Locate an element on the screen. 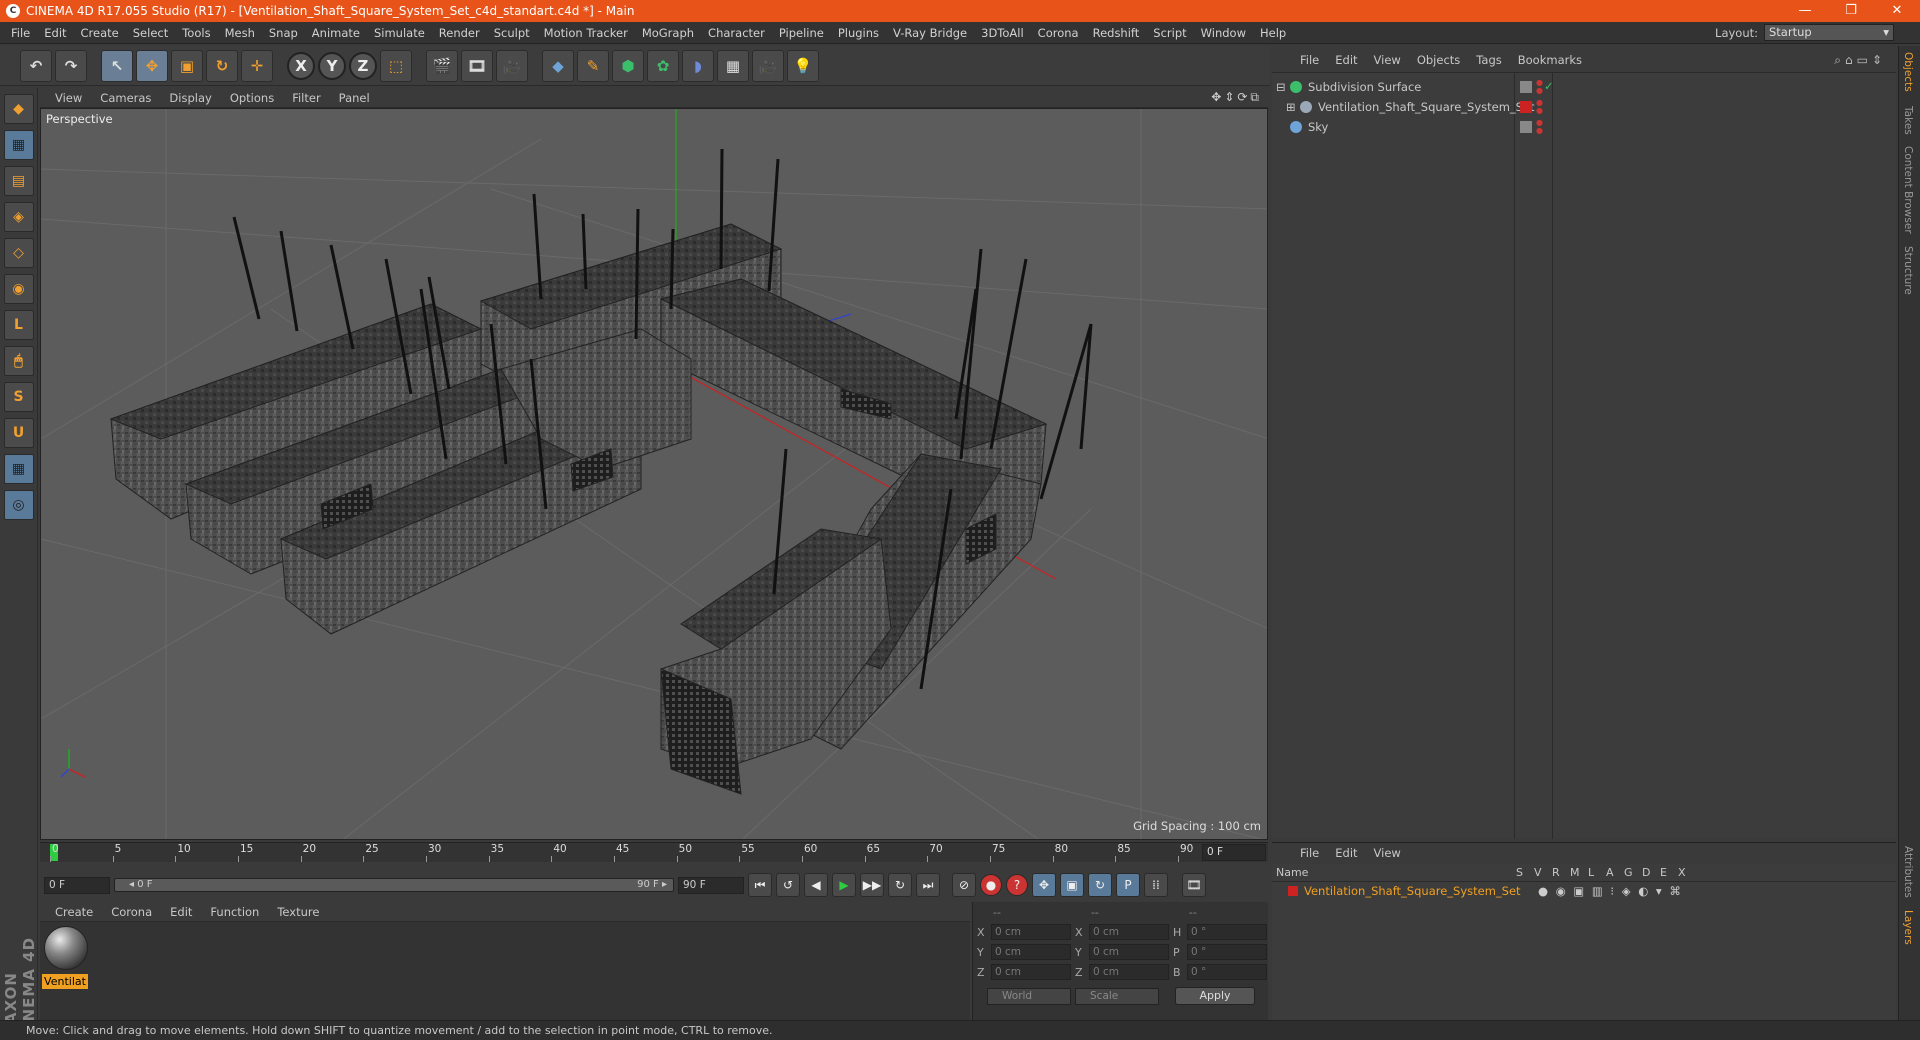 Image resolution: width=1920 pixels, height=1040 pixels. menu-mograph: MoGraph is located at coordinates (668, 33).